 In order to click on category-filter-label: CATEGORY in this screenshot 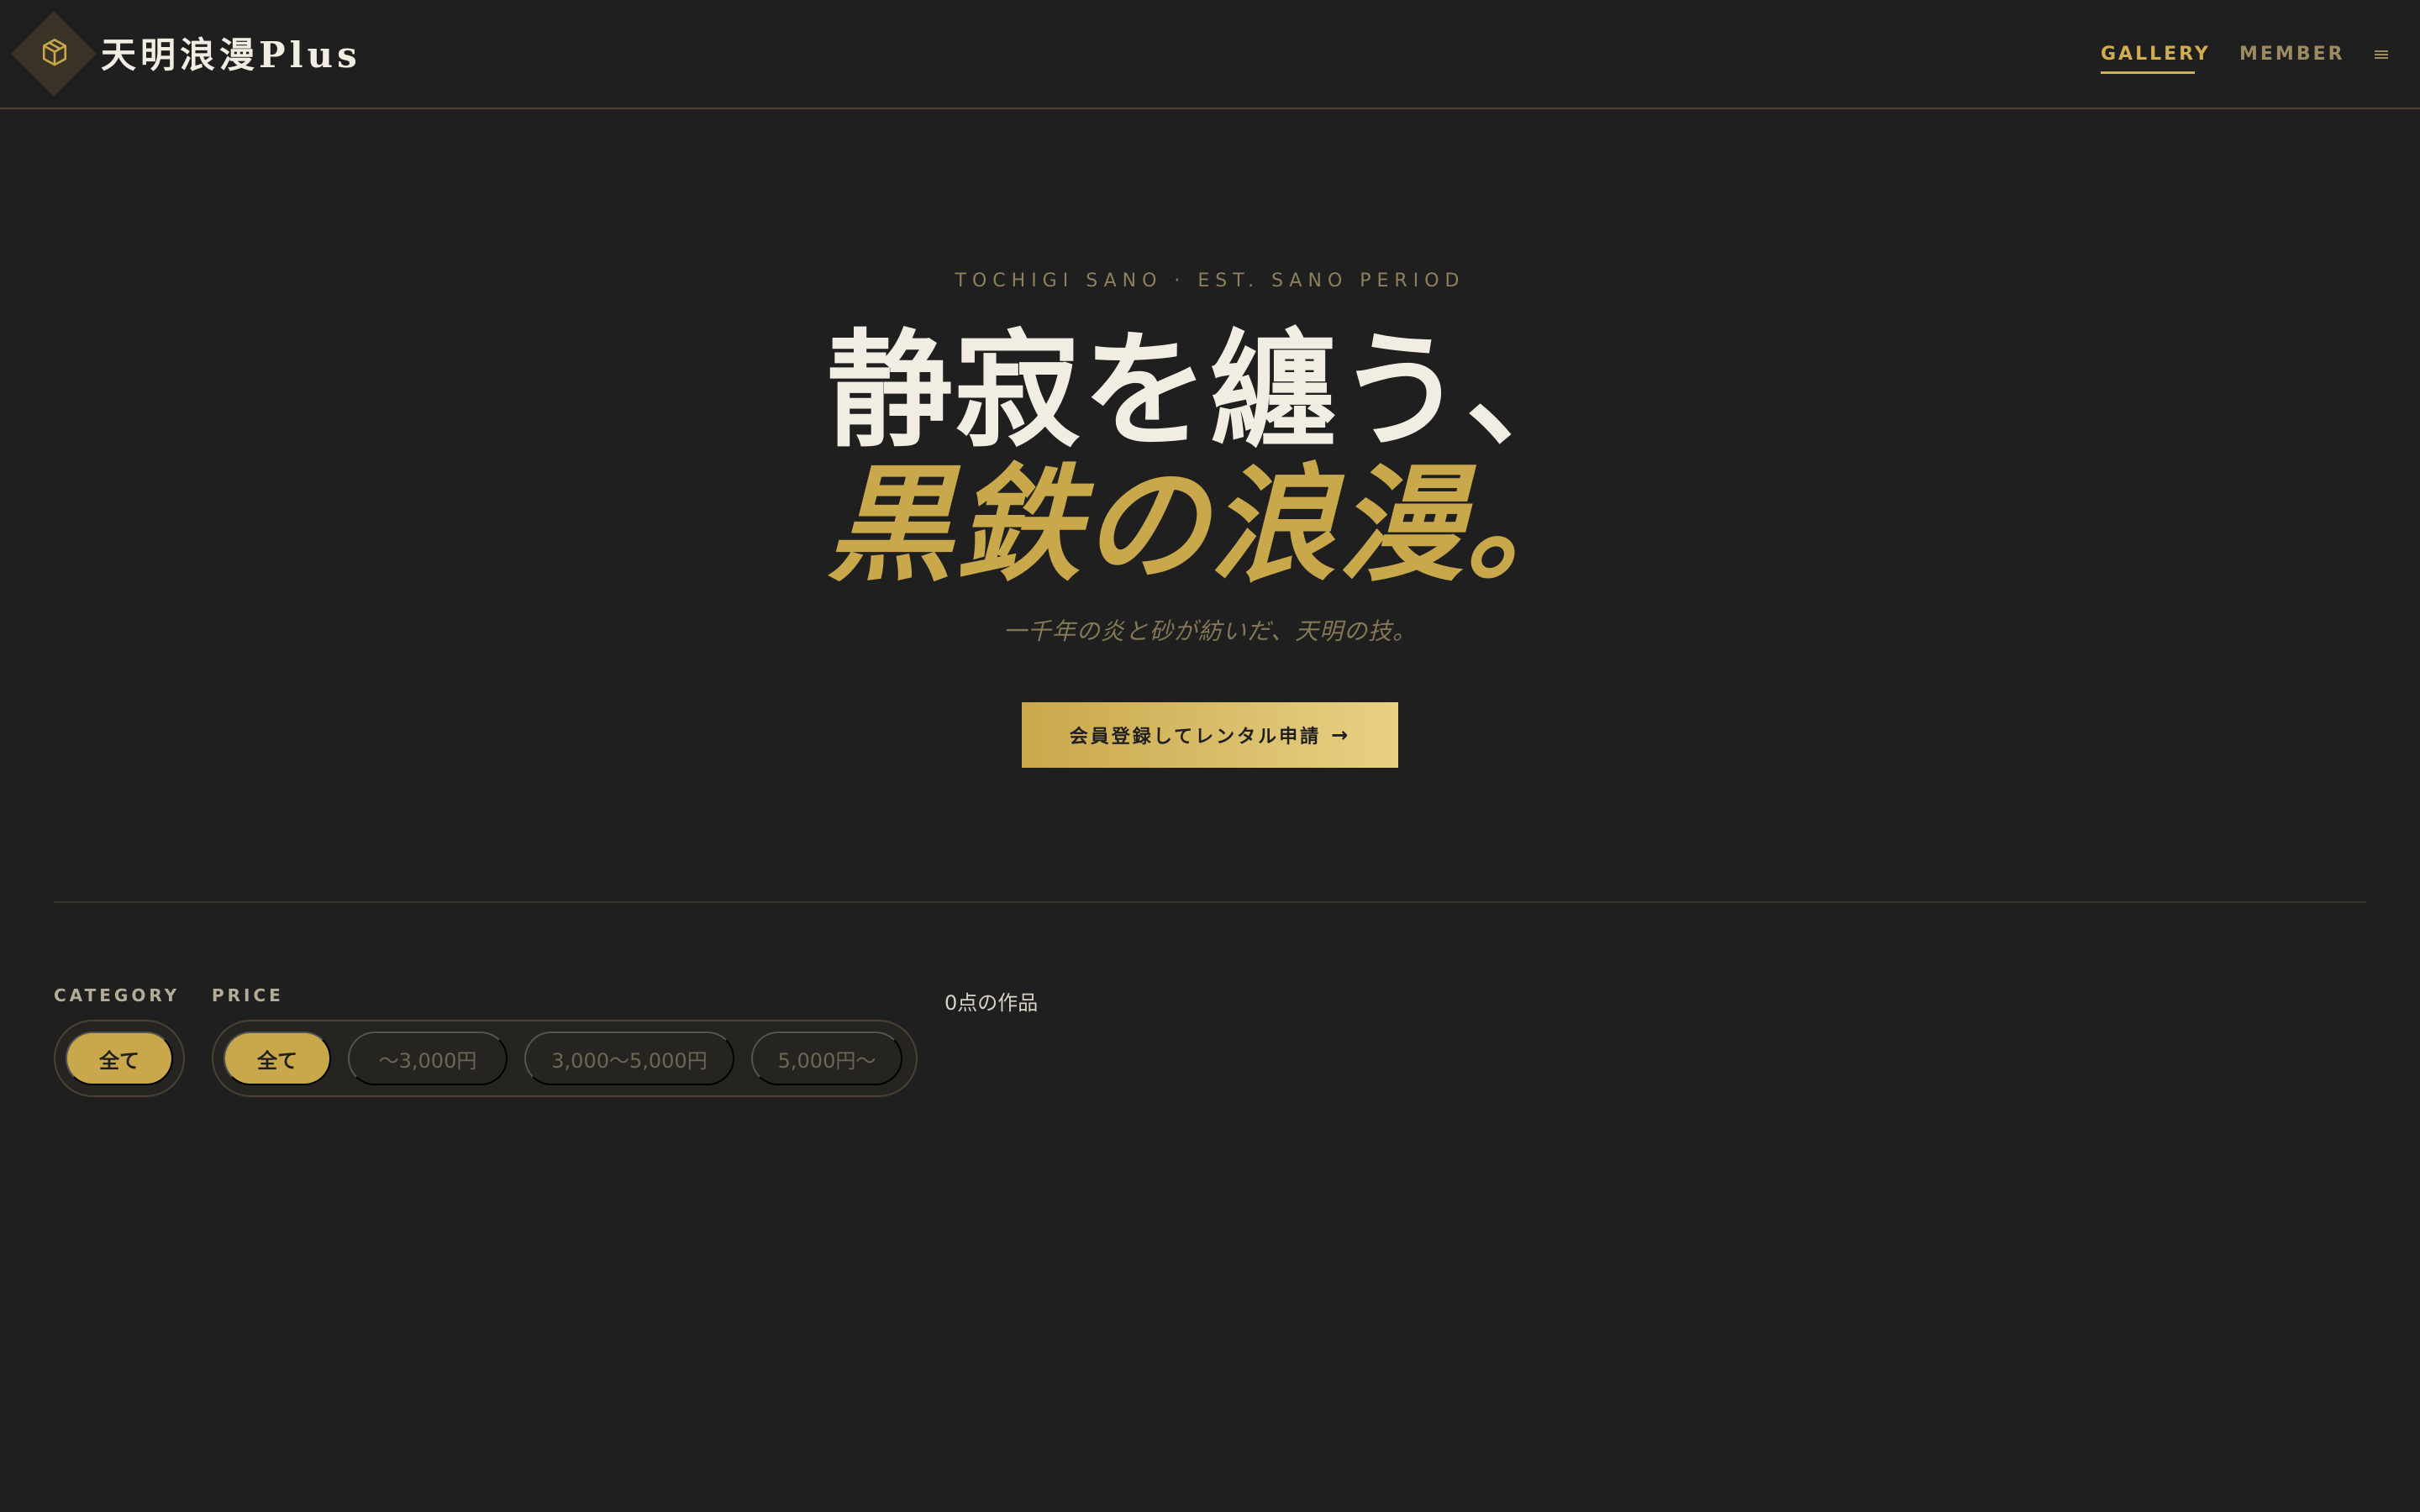, I will do `click(117, 995)`.